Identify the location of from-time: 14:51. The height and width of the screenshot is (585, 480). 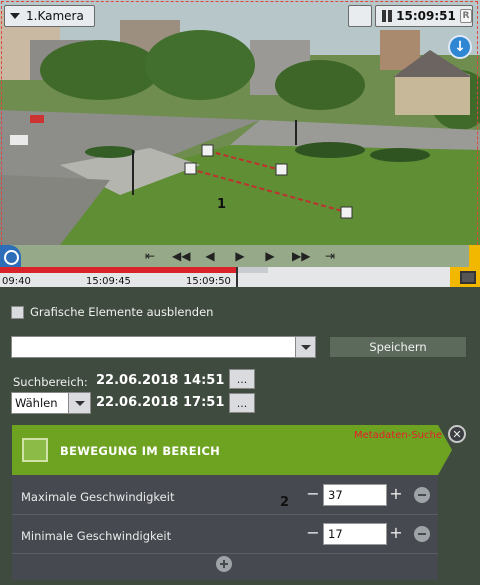
(203, 380).